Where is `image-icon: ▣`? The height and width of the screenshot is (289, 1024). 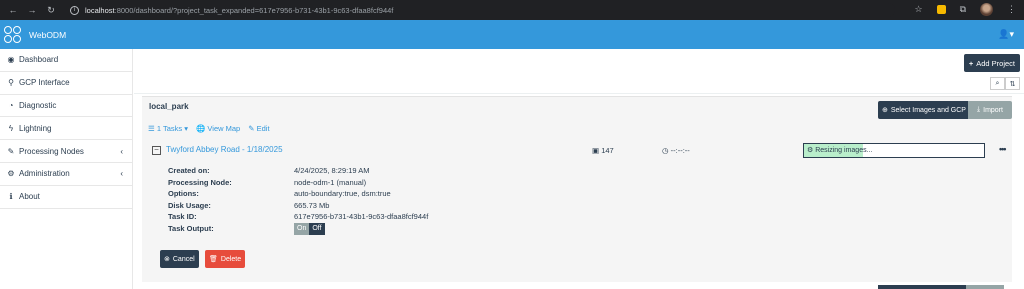
image-icon: ▣ is located at coordinates (596, 150).